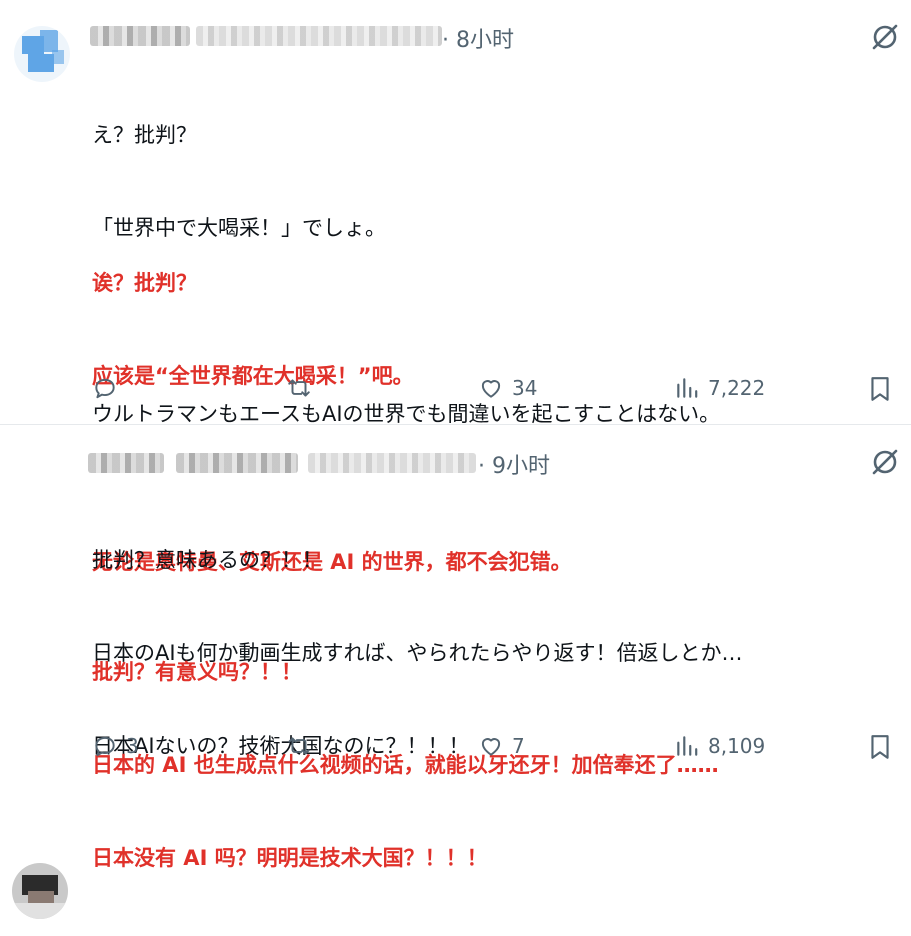  I want to click on translation-line: 批判？有意义吗？！！, so click(197, 672).